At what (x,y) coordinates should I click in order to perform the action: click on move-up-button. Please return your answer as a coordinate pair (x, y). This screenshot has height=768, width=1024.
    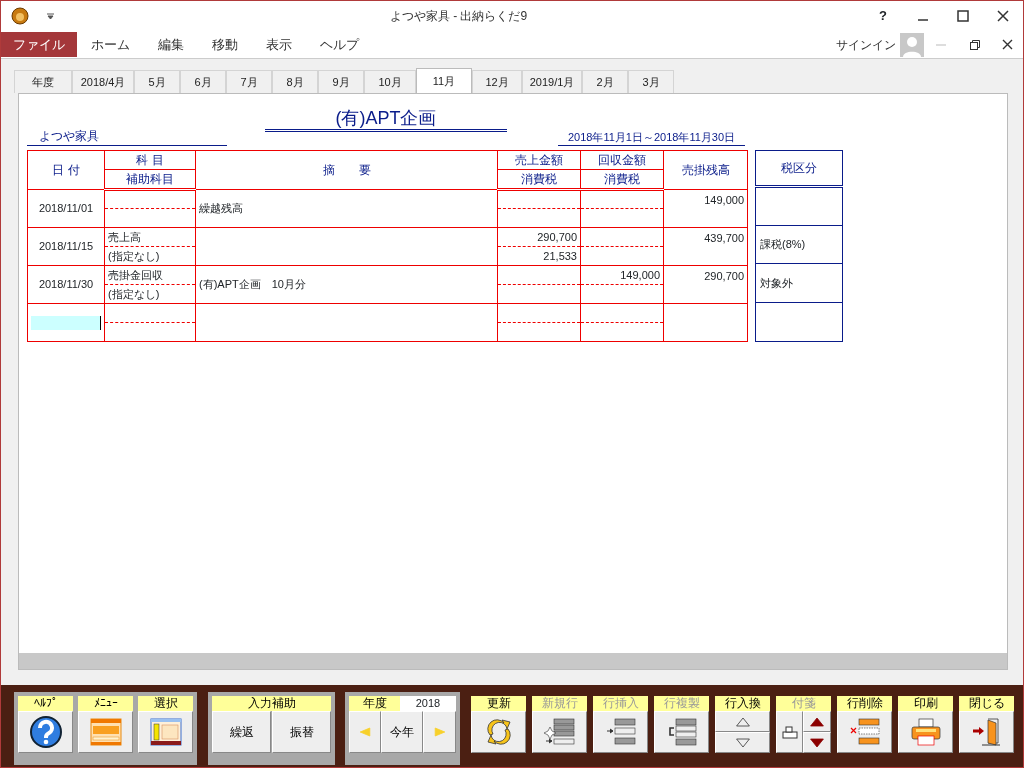
    Looking at the image, I should click on (742, 721).